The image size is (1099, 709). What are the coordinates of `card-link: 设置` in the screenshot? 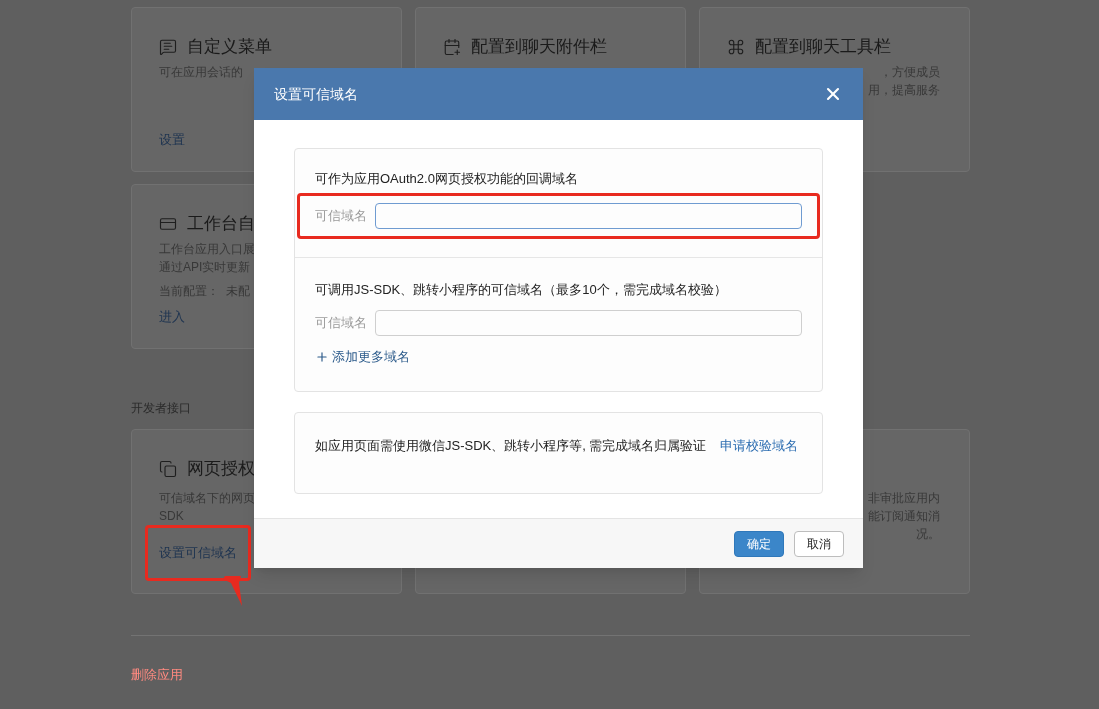 It's located at (172, 140).